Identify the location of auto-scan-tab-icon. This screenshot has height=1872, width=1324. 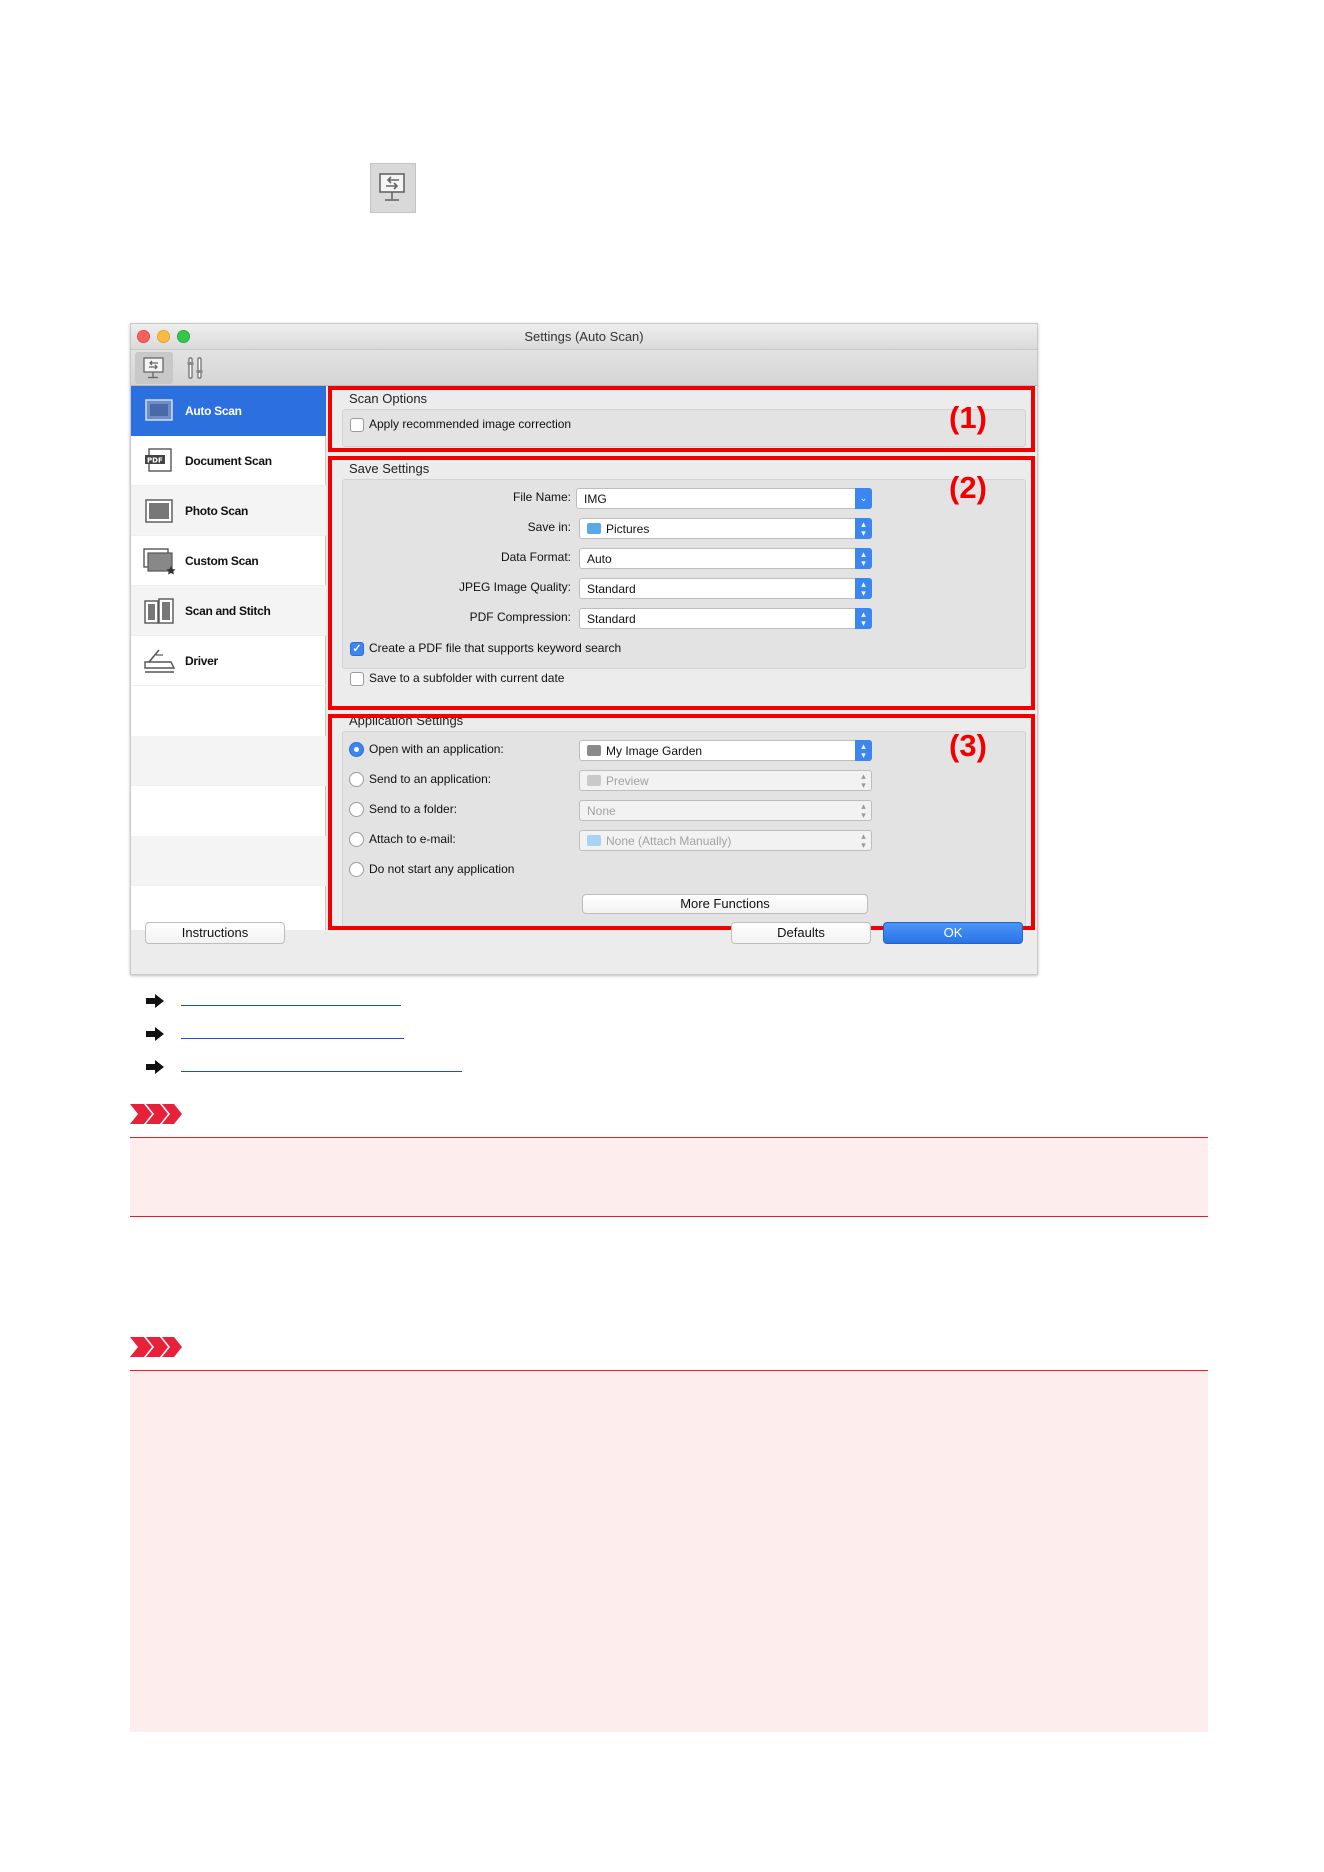
(393, 188).